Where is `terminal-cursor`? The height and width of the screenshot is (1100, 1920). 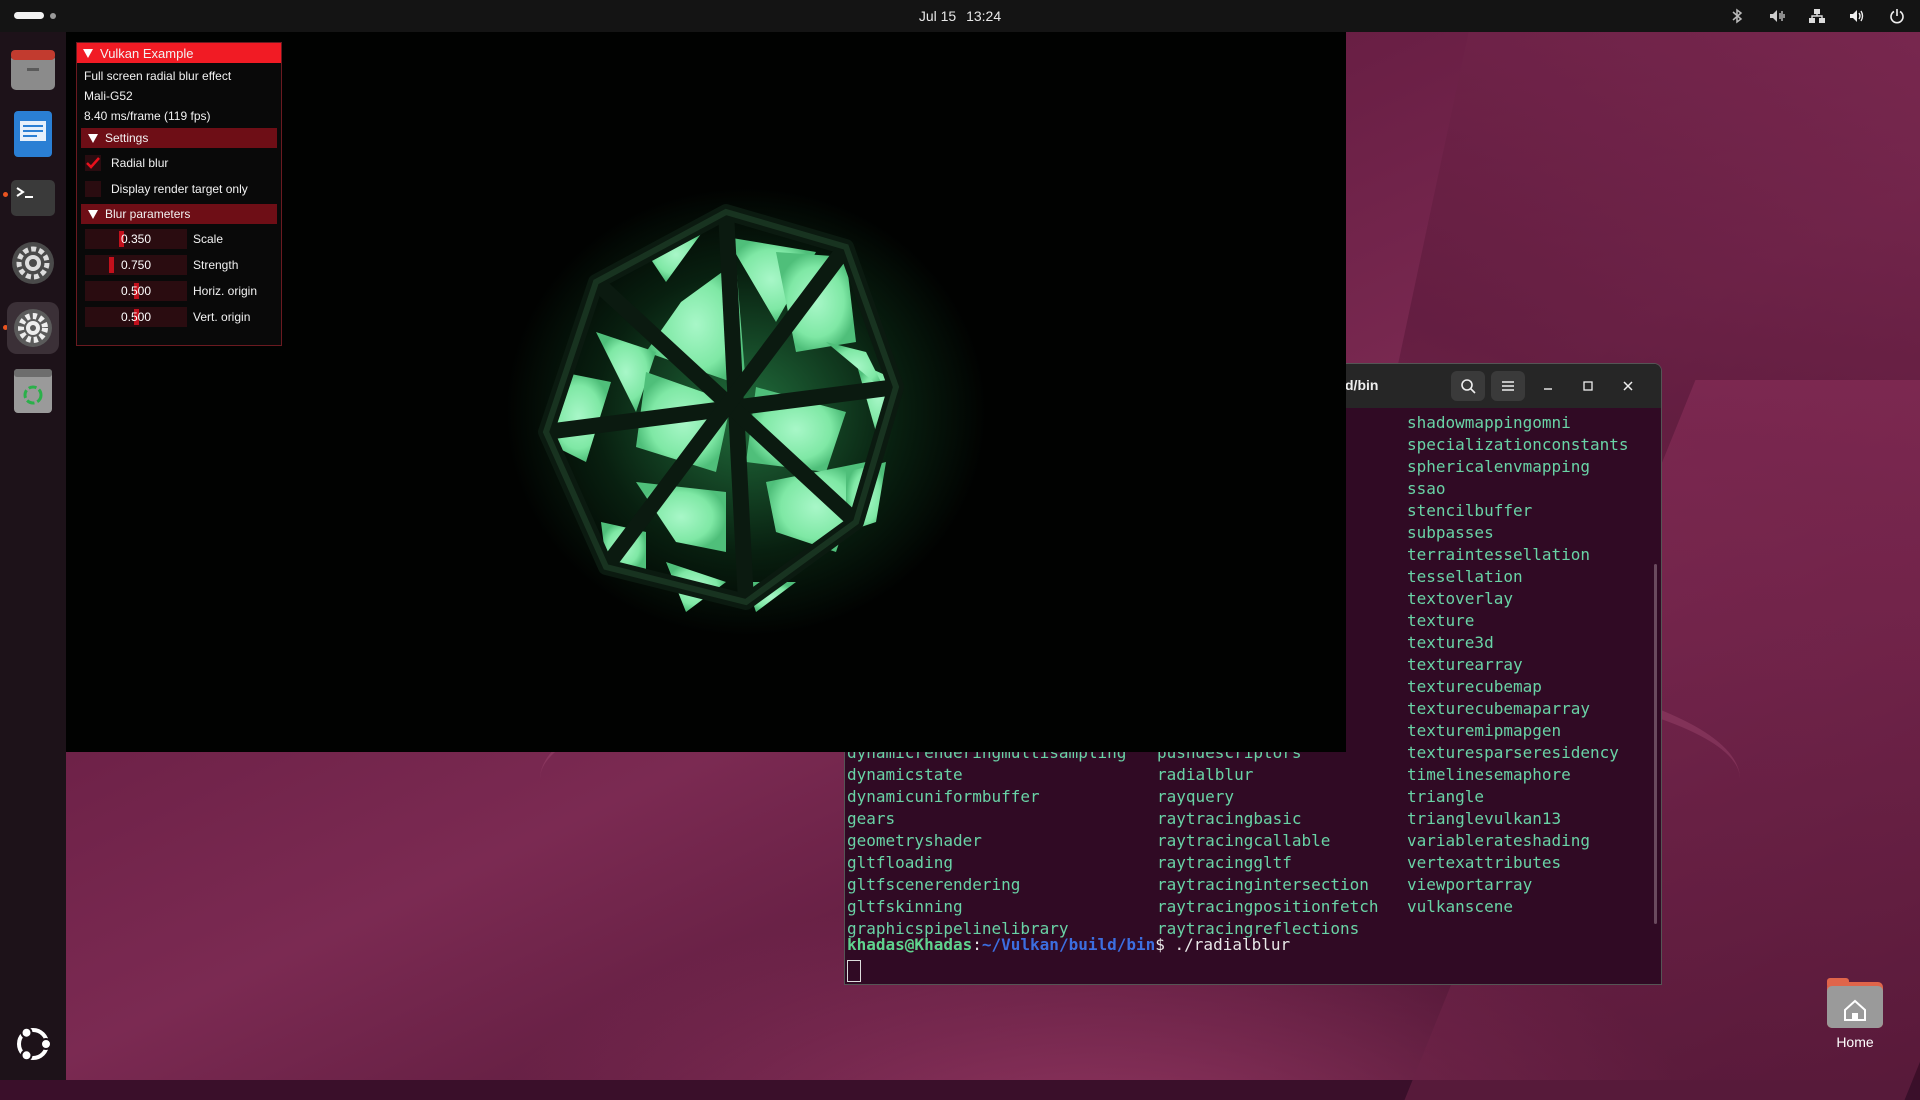
terminal-cursor is located at coordinates (854, 971).